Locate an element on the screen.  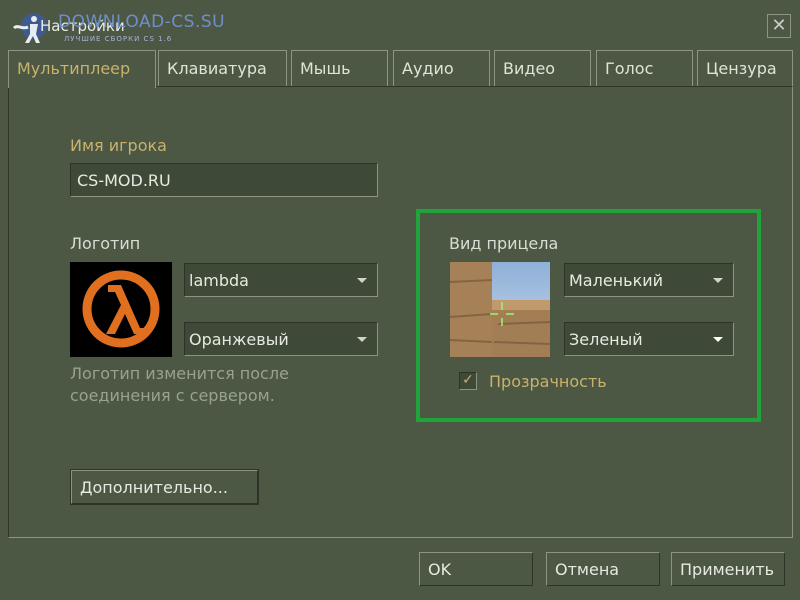
ok-button: OK is located at coordinates (476, 569).